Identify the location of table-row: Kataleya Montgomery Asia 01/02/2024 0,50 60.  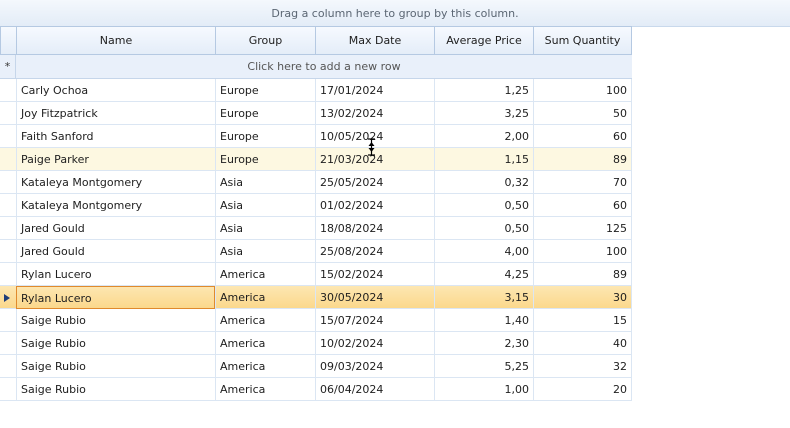
(316, 205).